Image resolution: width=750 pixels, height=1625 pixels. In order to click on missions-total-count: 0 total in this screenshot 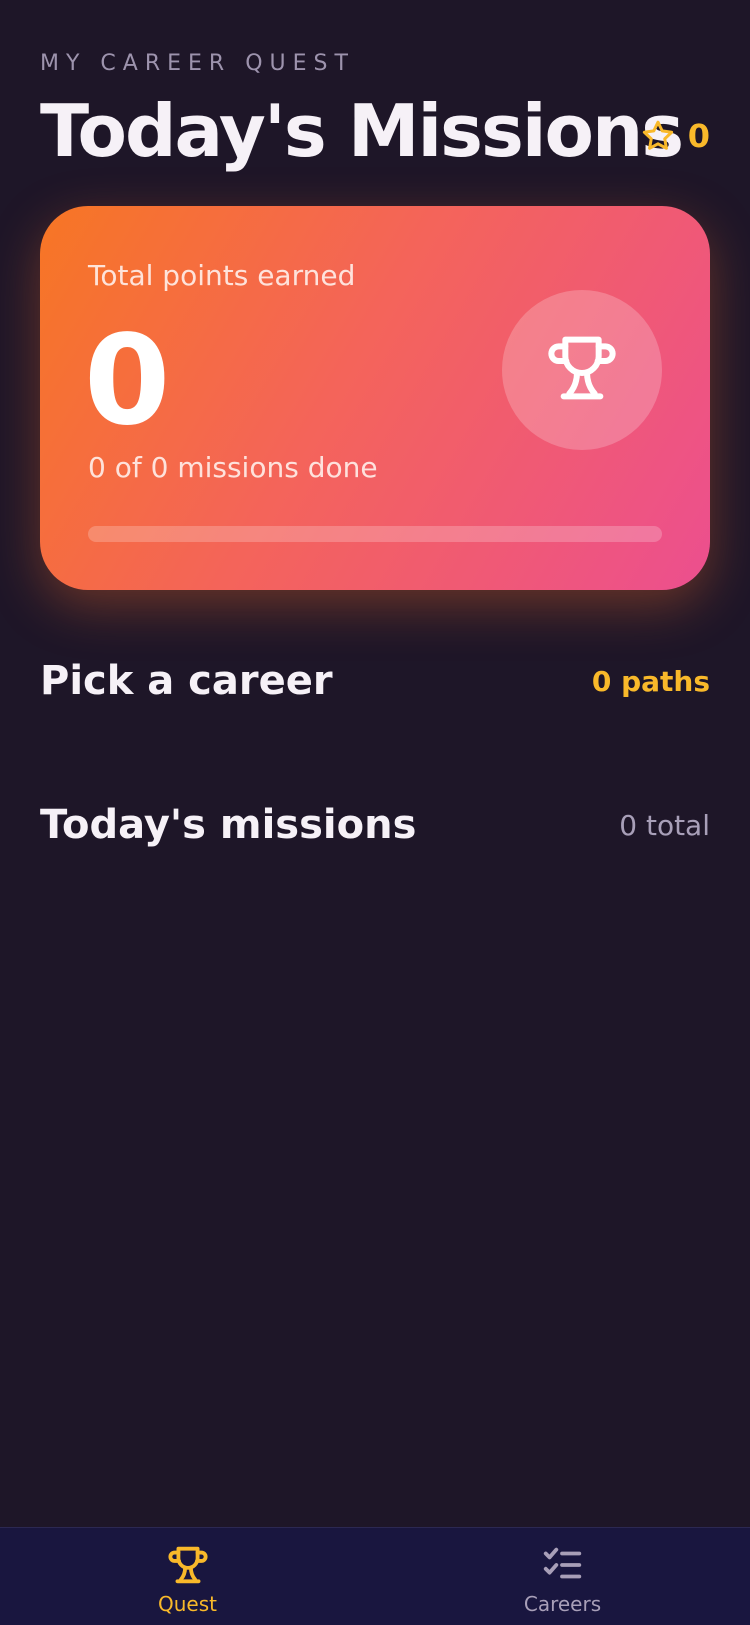, I will do `click(664, 825)`.